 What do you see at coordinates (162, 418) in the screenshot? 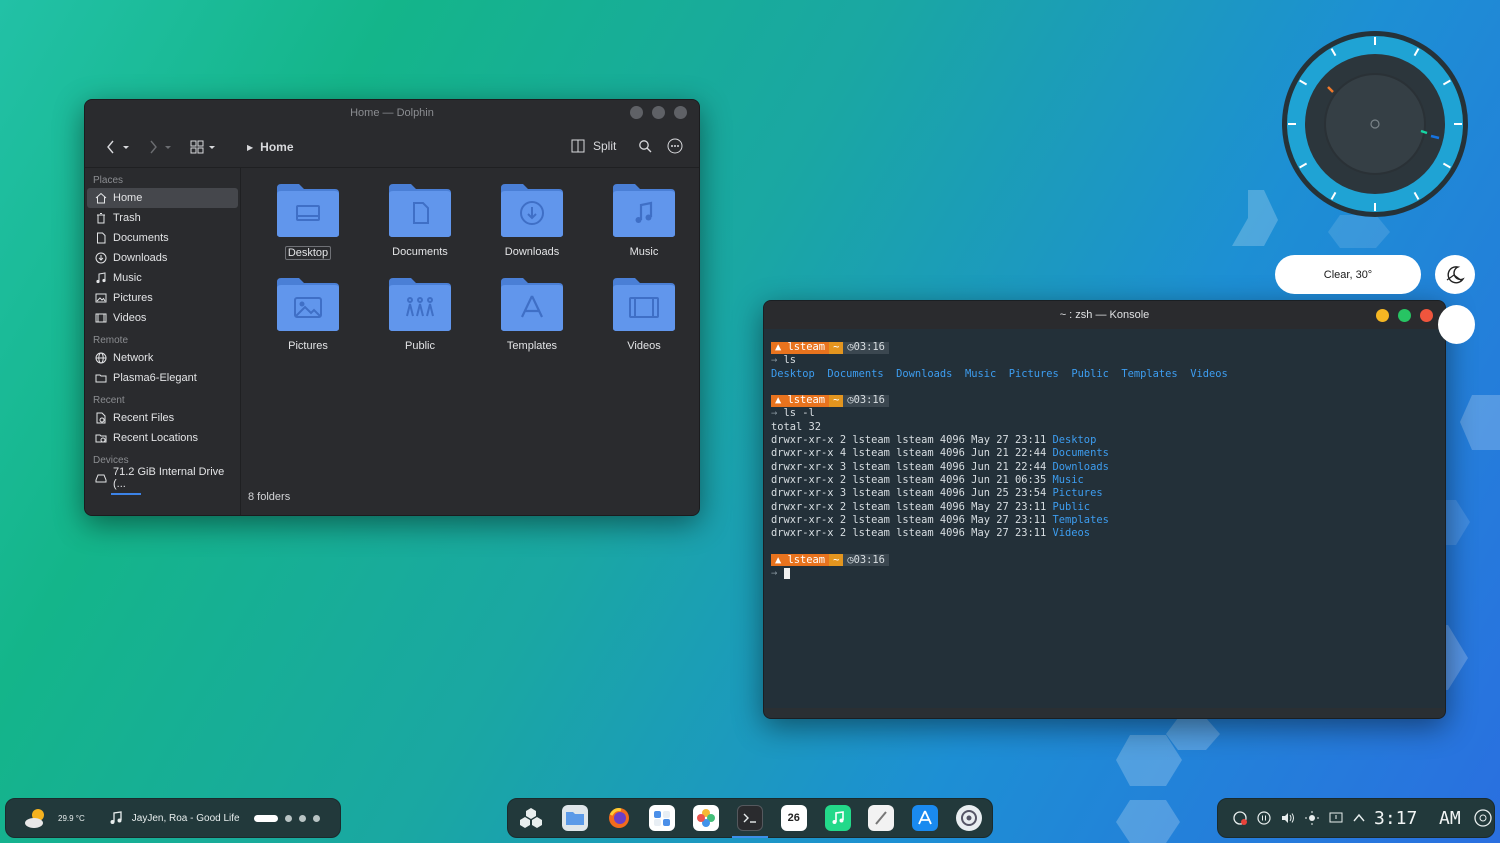
I see `sidebar-item-recent-files: Recent Files` at bounding box center [162, 418].